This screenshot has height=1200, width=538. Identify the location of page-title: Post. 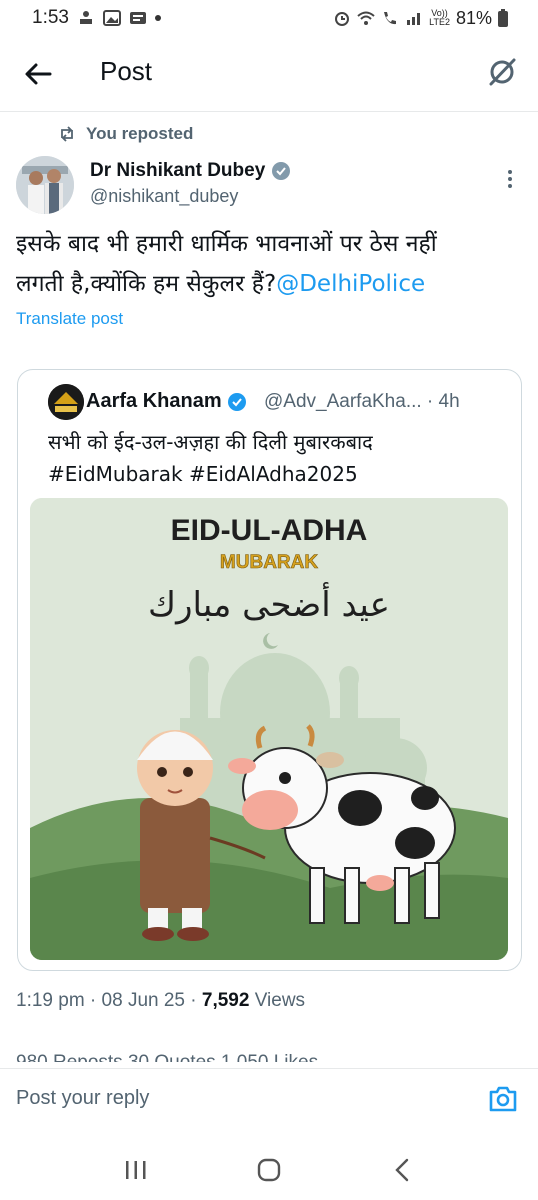
(126, 71).